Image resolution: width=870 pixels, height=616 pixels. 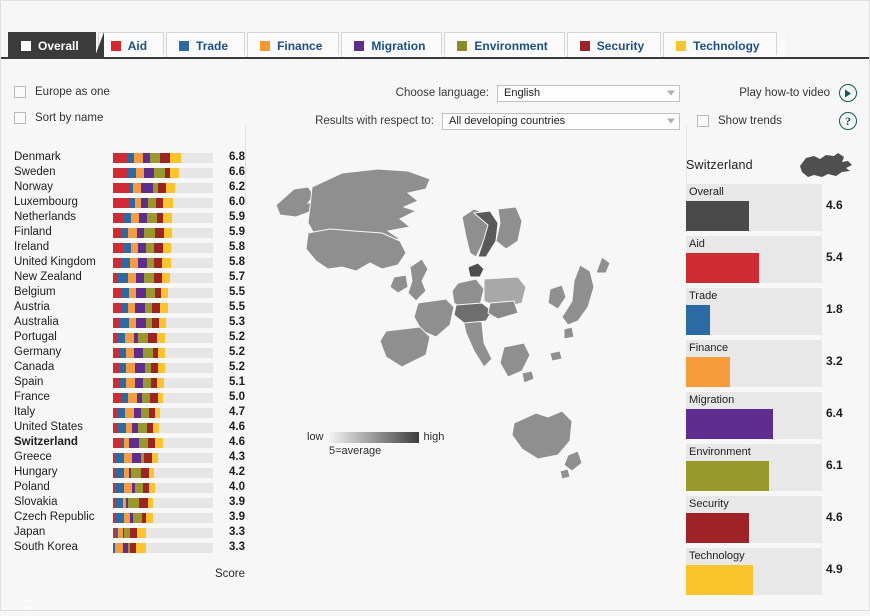 What do you see at coordinates (56, 45) in the screenshot?
I see `tab-overall: Overall` at bounding box center [56, 45].